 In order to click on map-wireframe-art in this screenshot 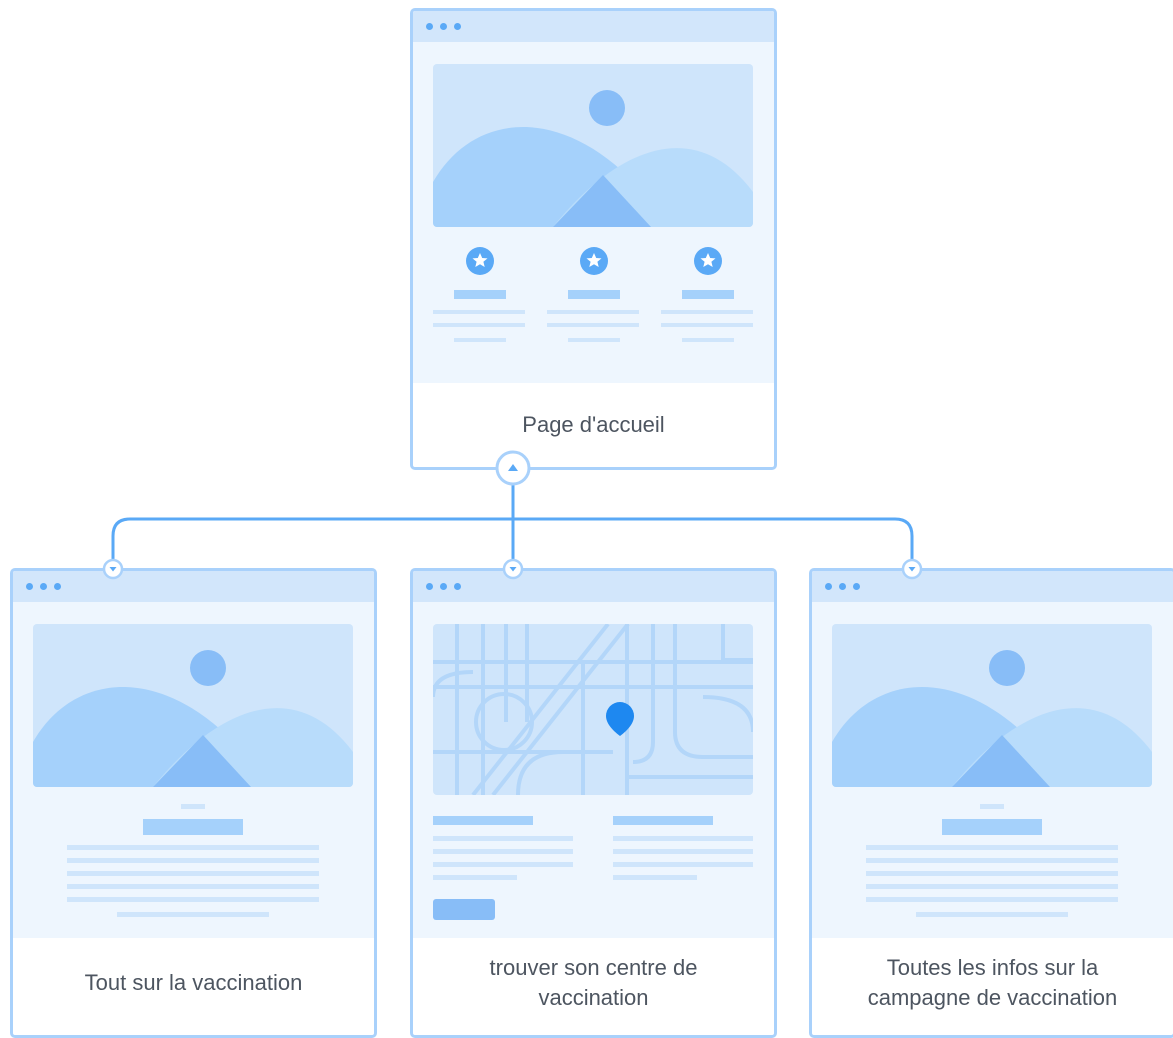, I will do `click(593, 772)`.